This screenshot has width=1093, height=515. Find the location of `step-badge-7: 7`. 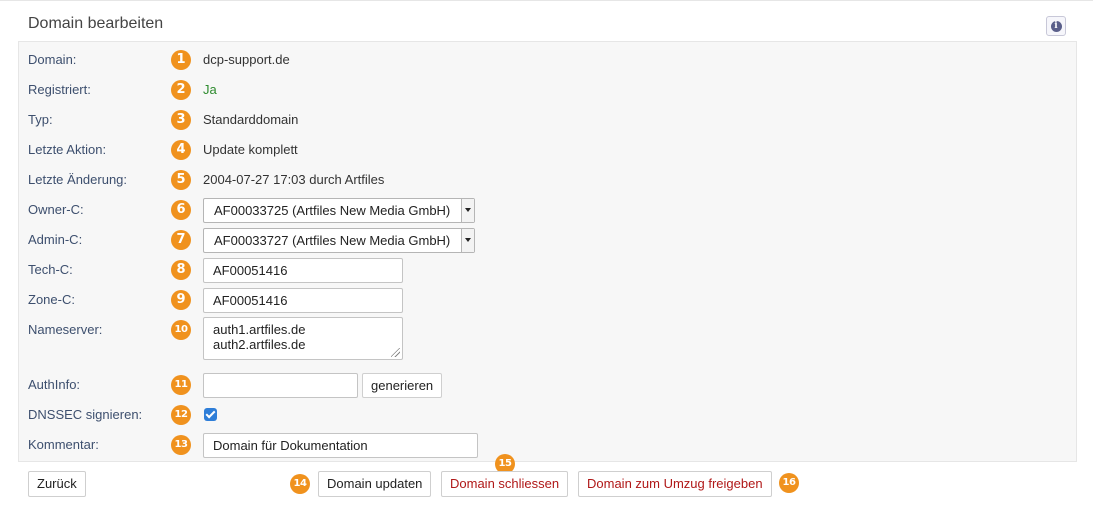

step-badge-7: 7 is located at coordinates (181, 240).